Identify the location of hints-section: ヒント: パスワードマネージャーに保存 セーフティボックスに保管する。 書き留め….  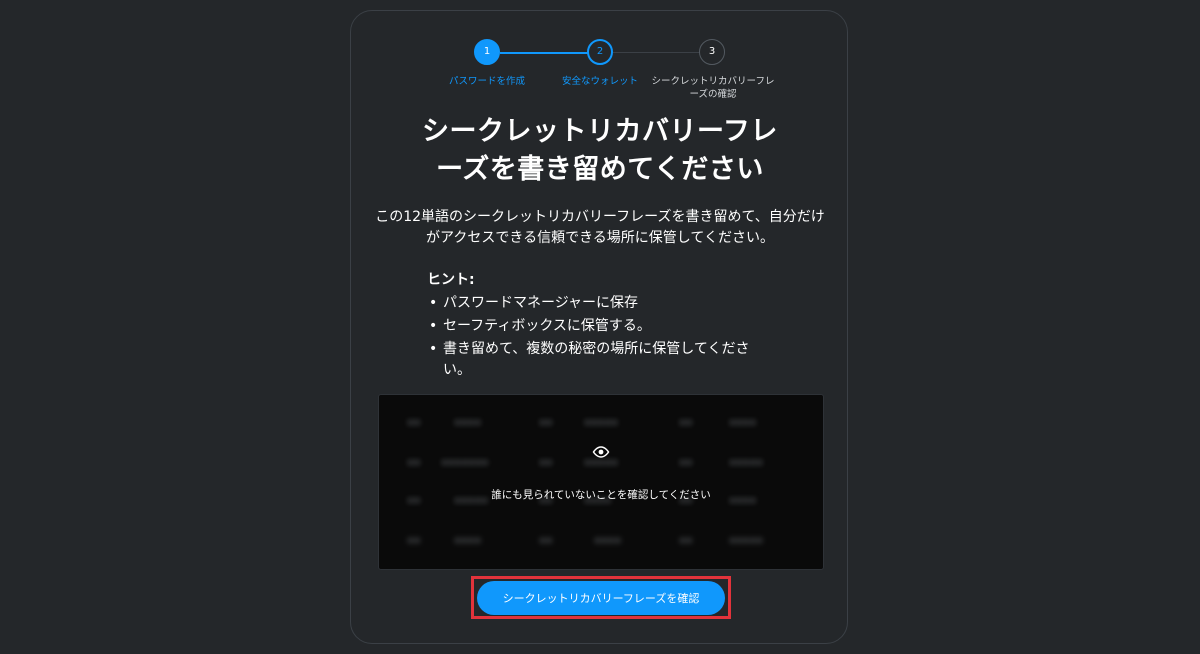
(600, 326).